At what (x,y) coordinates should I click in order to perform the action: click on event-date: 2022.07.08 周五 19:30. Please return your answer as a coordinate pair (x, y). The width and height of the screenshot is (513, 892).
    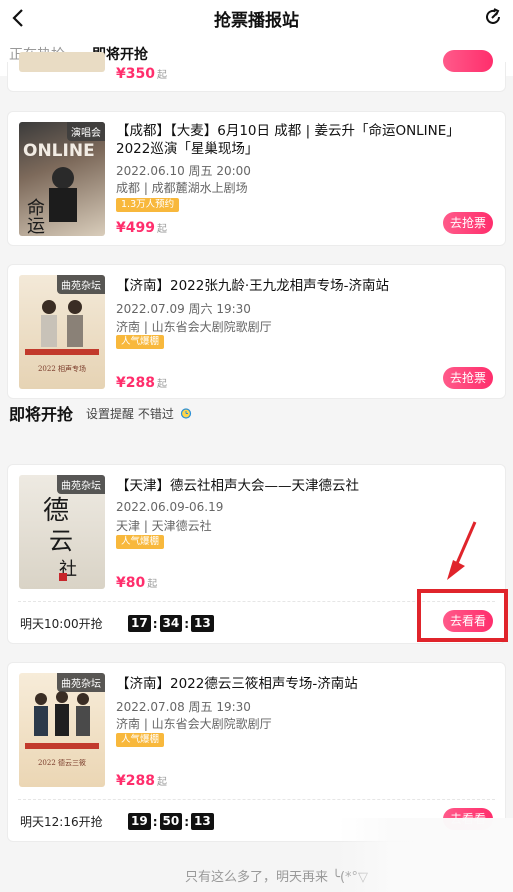
    Looking at the image, I should click on (183, 707).